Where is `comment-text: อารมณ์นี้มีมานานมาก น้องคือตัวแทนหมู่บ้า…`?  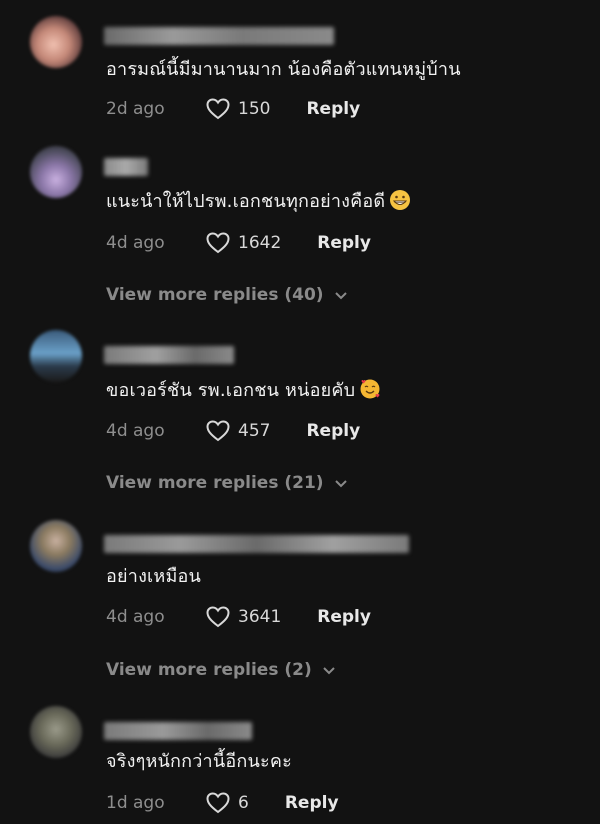
comment-text: อารมณ์นี้มีมานานมาก น้องคือตัวแทนหมู่บ้า… is located at coordinates (283, 69).